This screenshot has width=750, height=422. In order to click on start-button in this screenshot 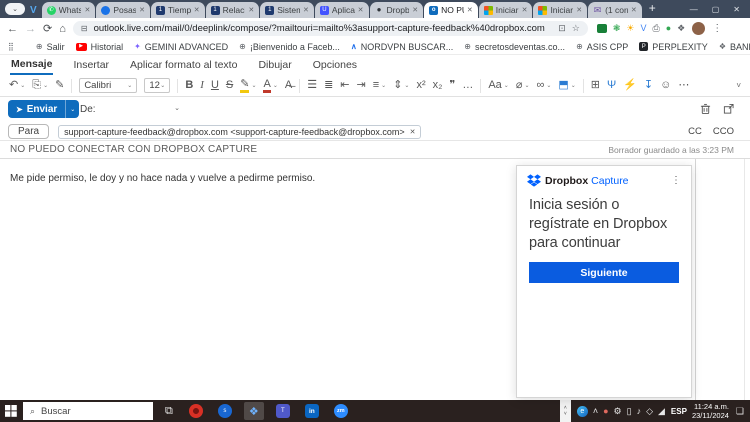, I will do `click(11, 411)`.